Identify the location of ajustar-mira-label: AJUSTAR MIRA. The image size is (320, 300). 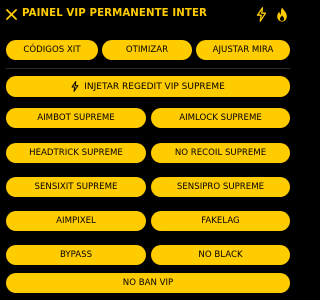
(243, 50).